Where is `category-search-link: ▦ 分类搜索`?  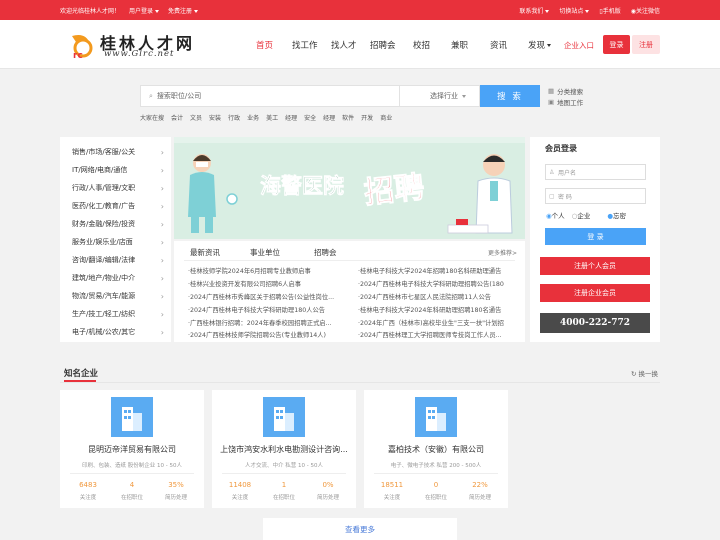
category-search-link: ▦ 分类搜索 is located at coordinates (565, 91).